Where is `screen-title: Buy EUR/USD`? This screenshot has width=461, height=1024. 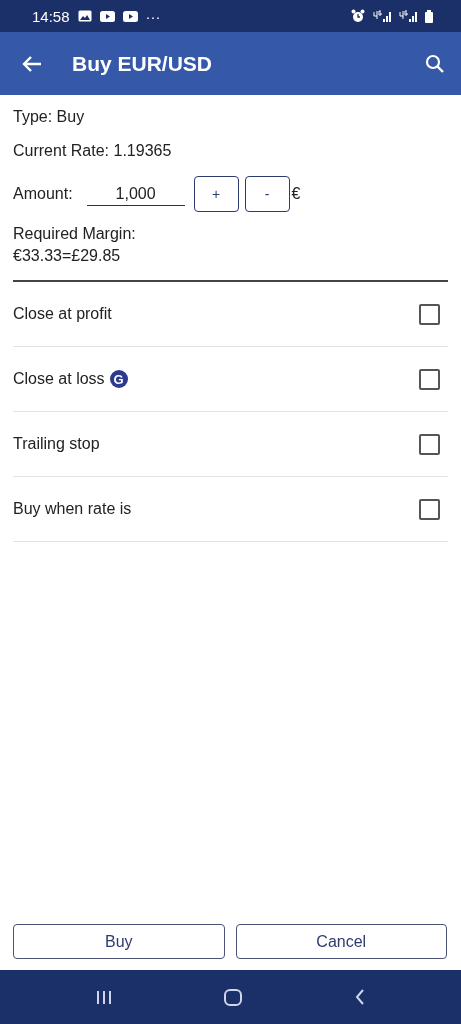
screen-title: Buy EUR/USD is located at coordinates (143, 63).